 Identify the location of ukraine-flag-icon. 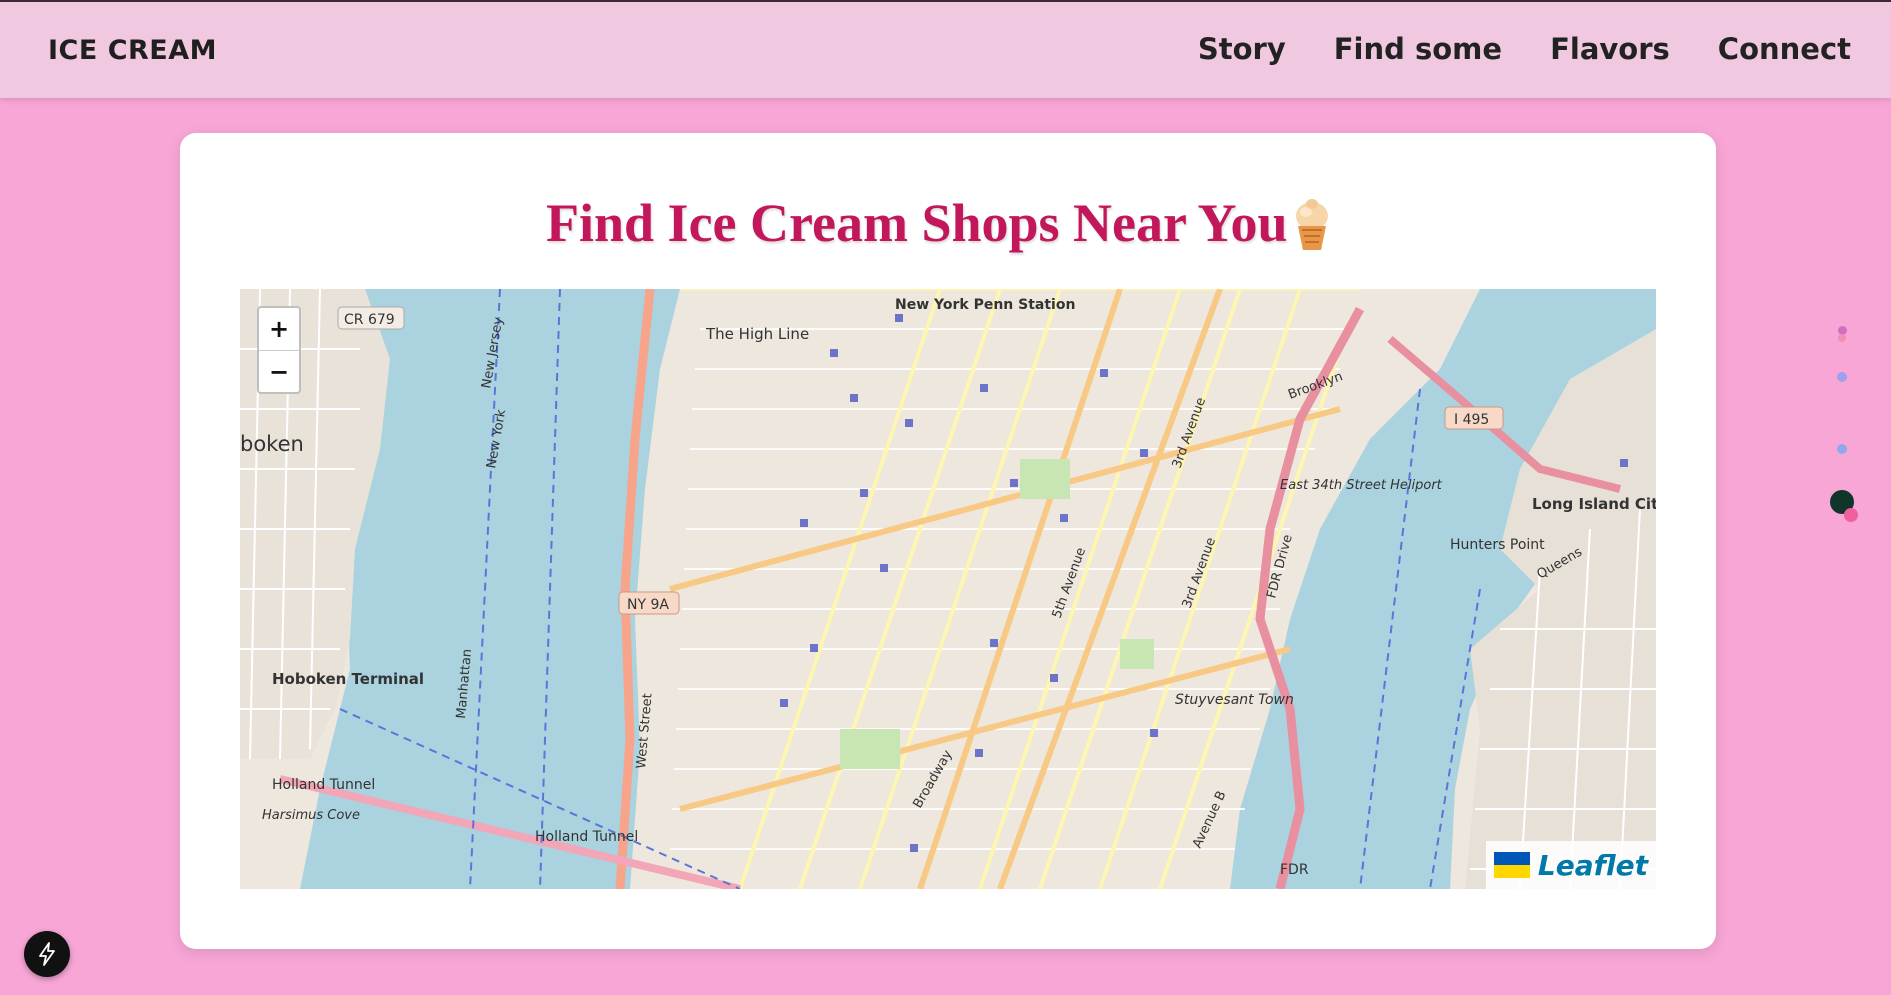
(1511, 865).